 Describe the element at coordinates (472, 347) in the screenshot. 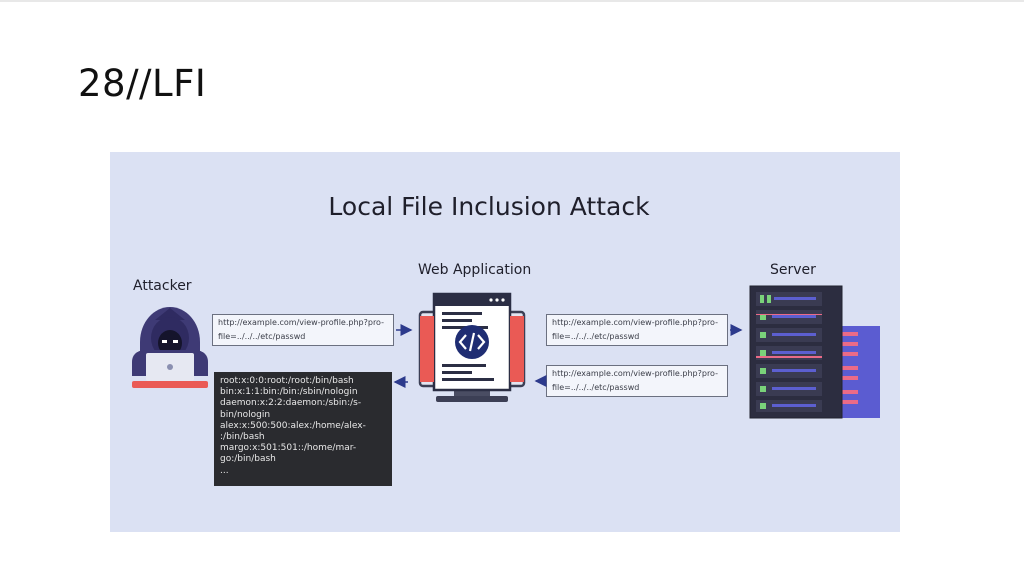

I see `monitor-code-icon` at that location.